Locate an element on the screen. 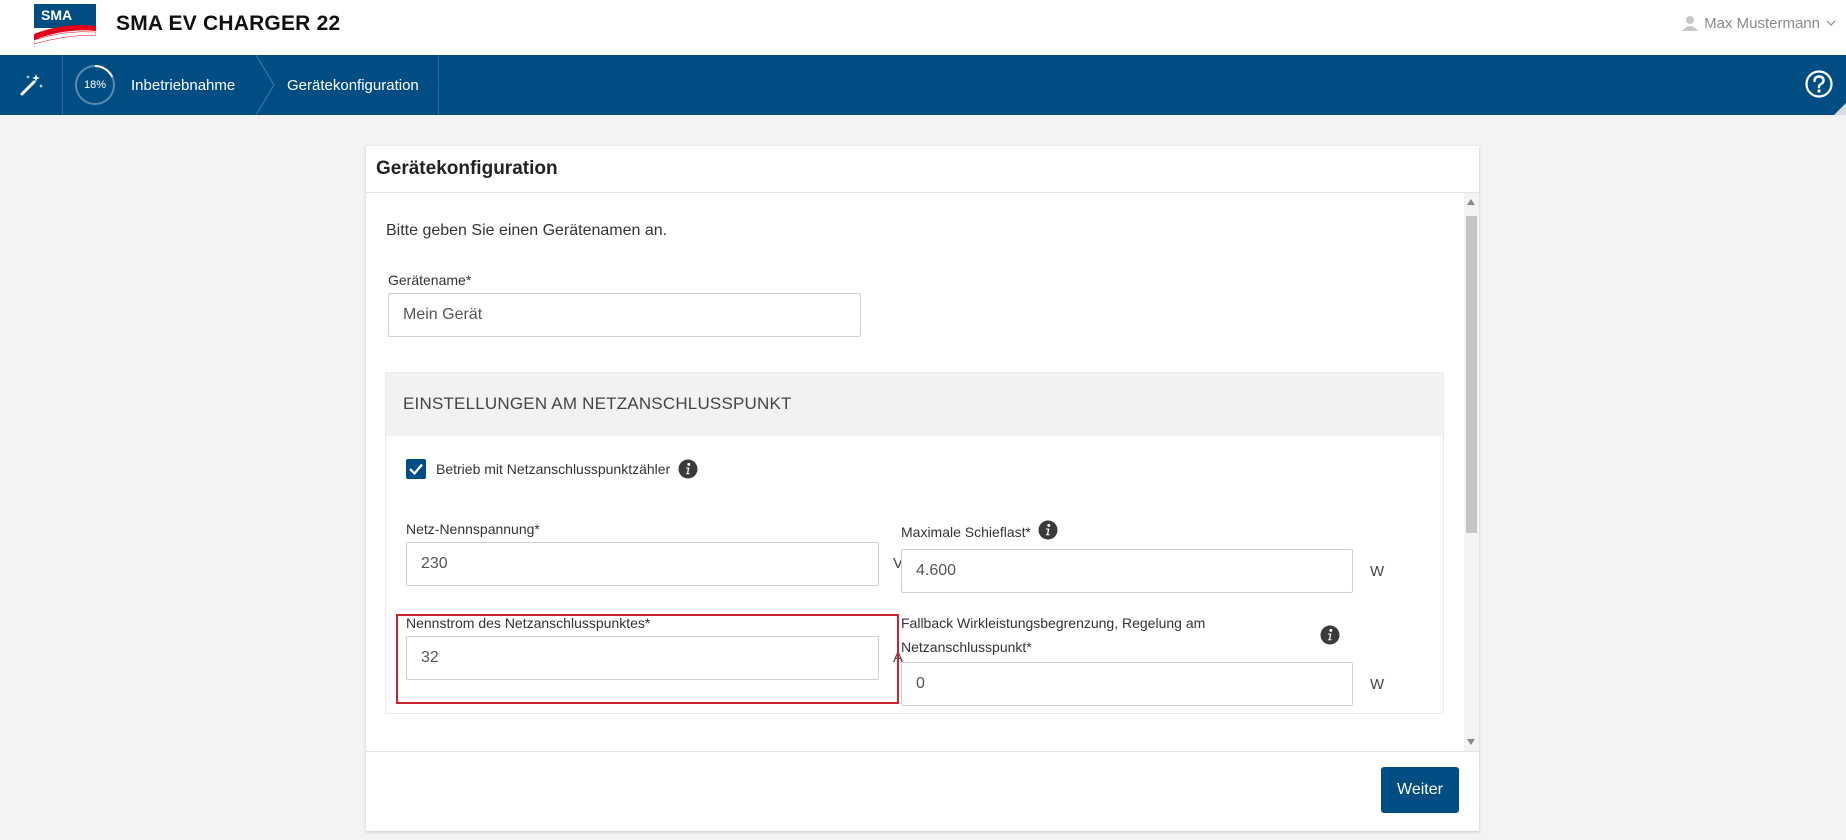 The image size is (1846, 840). scroll-up-arrow-icon is located at coordinates (1471, 202).